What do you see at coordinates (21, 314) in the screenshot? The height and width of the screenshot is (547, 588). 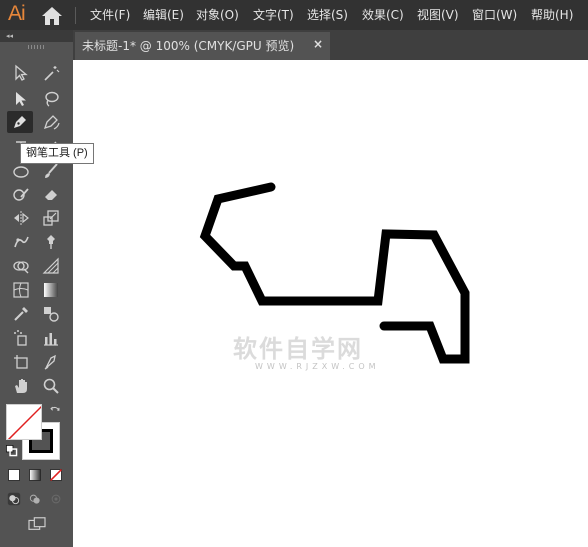 I see `eyedropper-tool-icon` at bounding box center [21, 314].